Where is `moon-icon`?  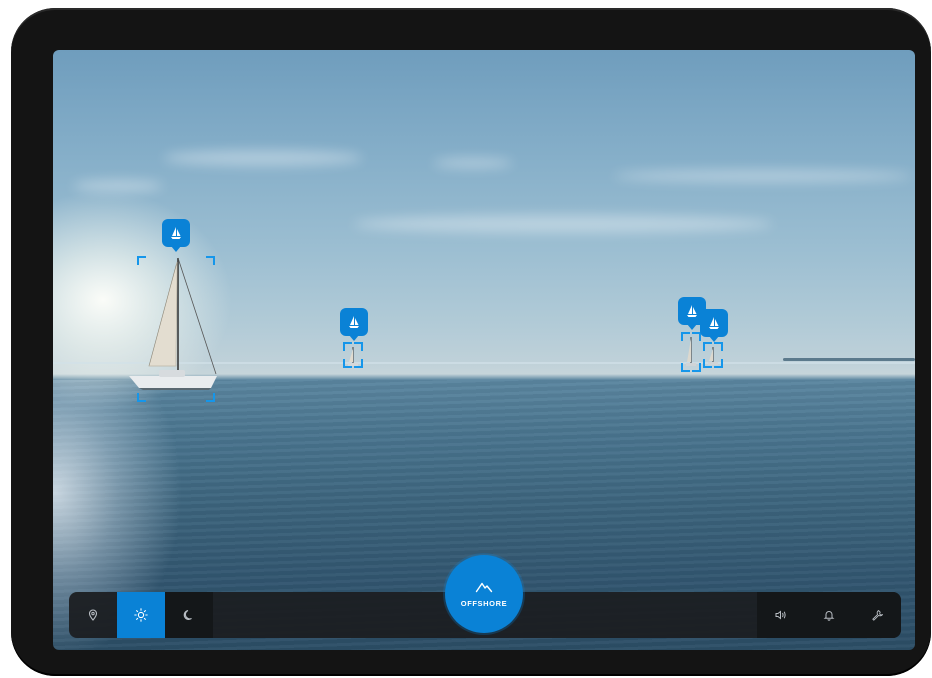 moon-icon is located at coordinates (187, 614).